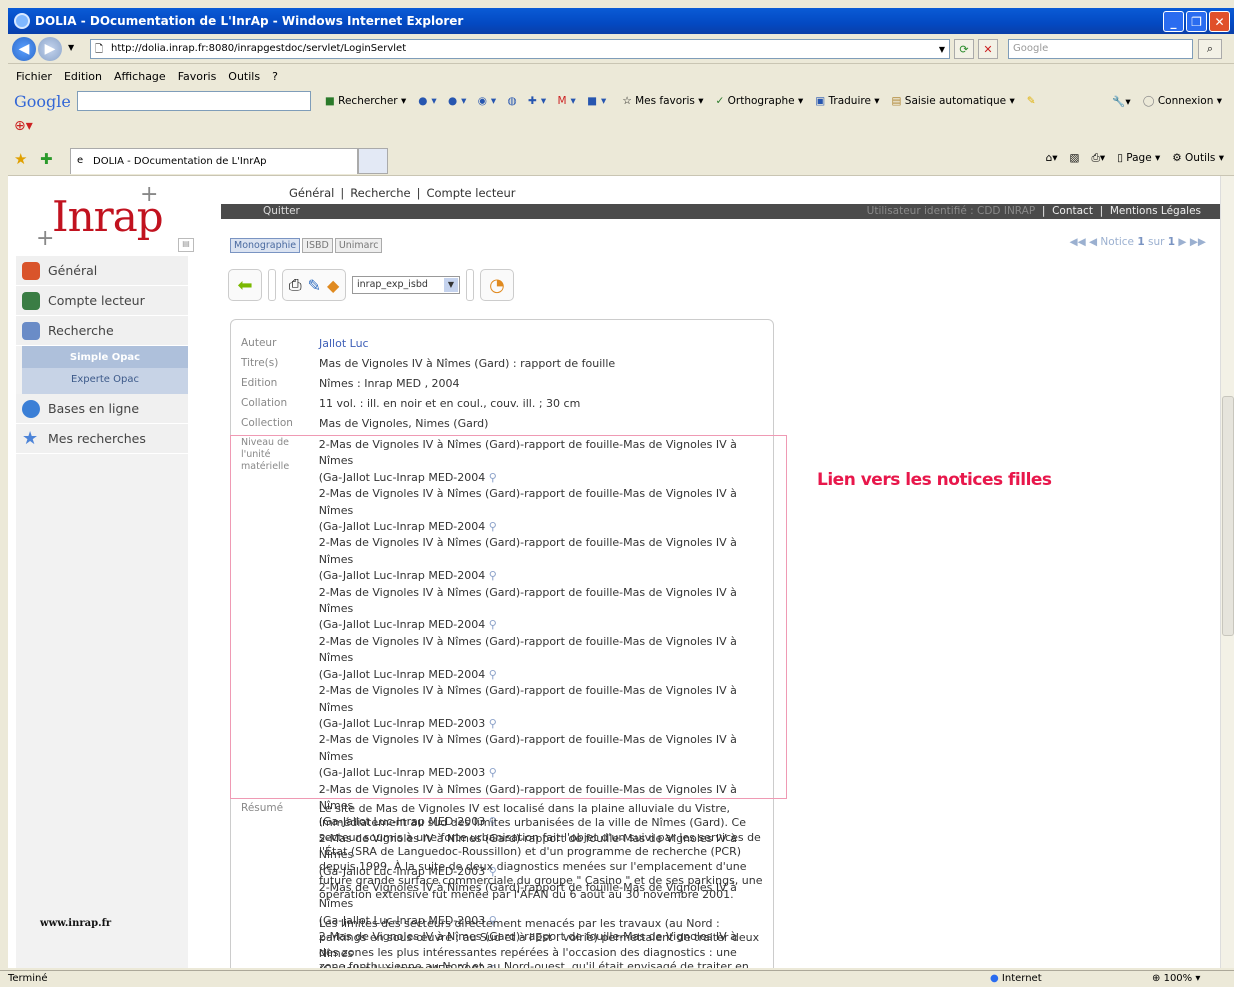  Describe the element at coordinates (264, 403) in the screenshot. I see `field-label: Collation` at that location.